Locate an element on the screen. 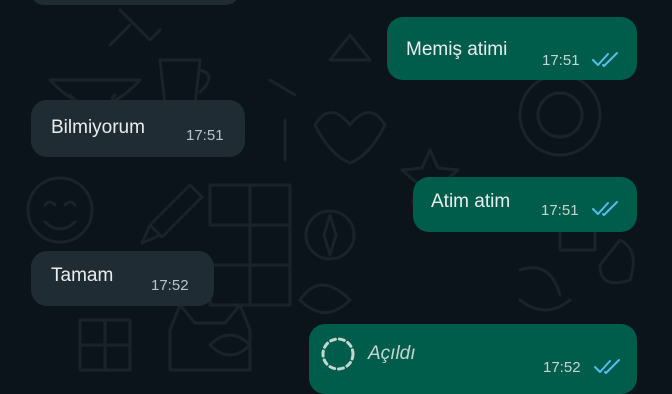 The image size is (672, 394). incoming-message: Bilmiyorum 17:51 is located at coordinates (138, 128).